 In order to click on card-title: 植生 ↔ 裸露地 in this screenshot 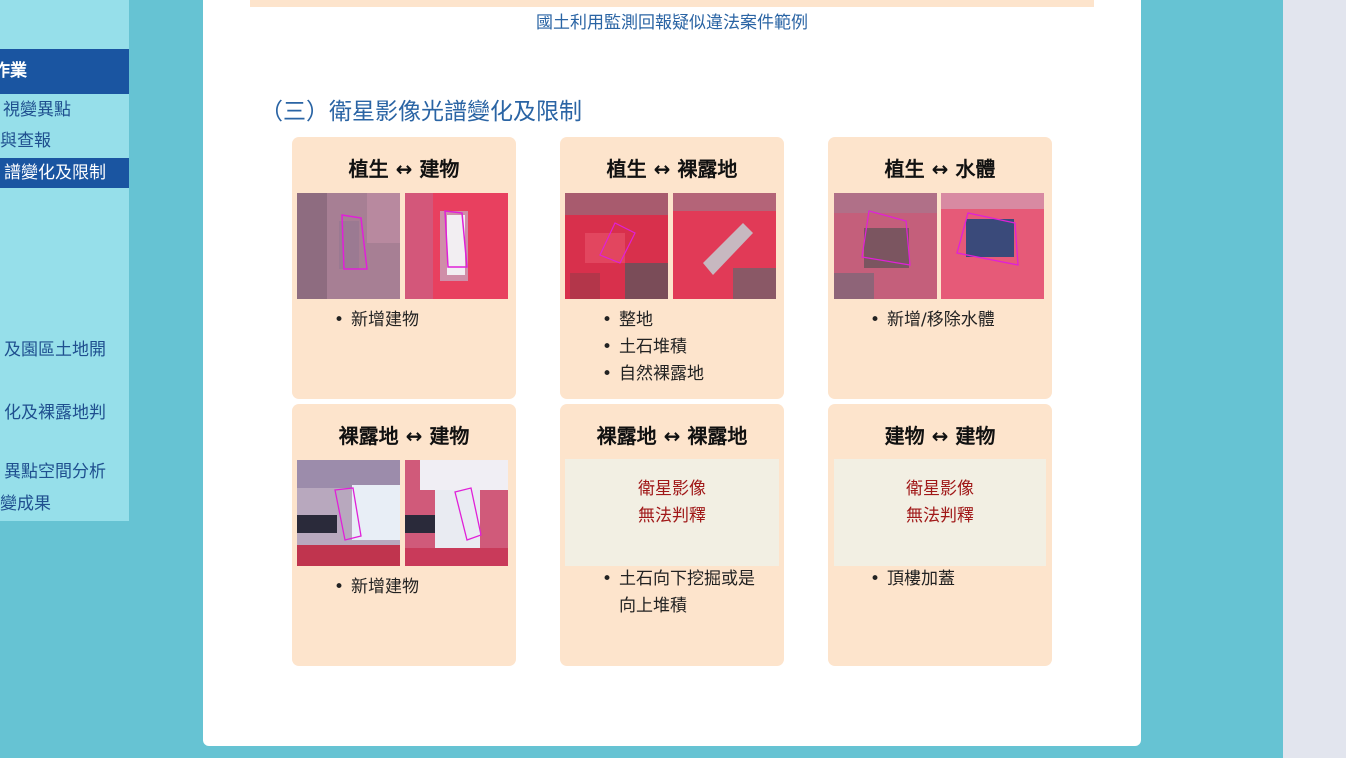, I will do `click(672, 169)`.